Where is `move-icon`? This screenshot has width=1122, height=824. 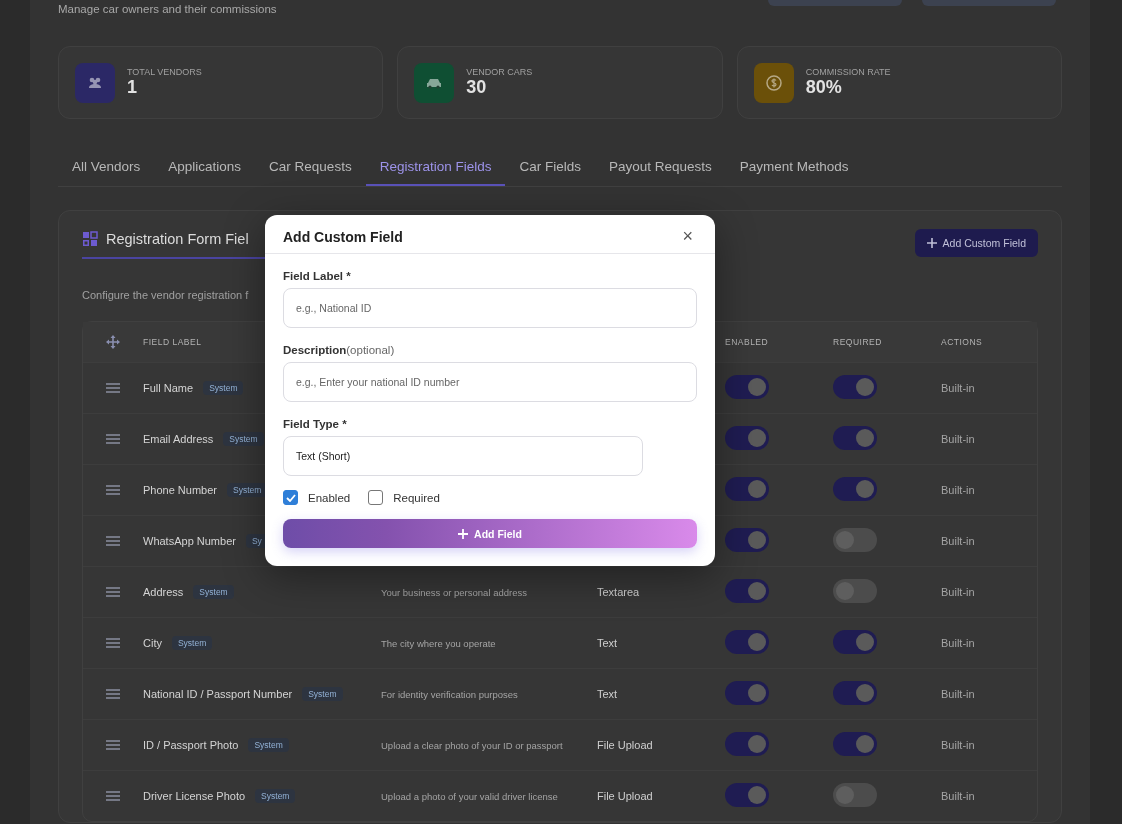
move-icon is located at coordinates (113, 342).